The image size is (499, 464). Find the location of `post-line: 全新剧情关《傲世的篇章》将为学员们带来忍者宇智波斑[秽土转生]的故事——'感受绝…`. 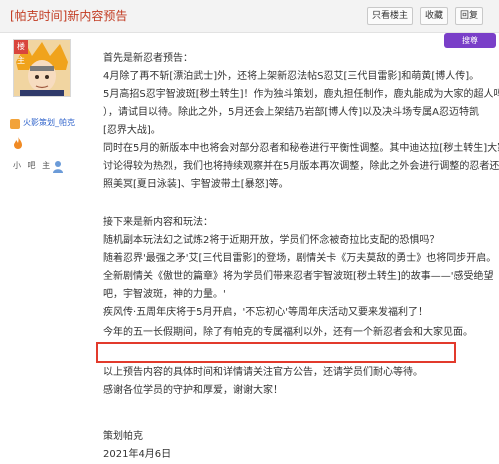

post-line: 全新剧情关《傲世的篇章》将为学员们带来忍者宇智波斑[秽土转生]的故事——'感受绝… is located at coordinates (298, 276).